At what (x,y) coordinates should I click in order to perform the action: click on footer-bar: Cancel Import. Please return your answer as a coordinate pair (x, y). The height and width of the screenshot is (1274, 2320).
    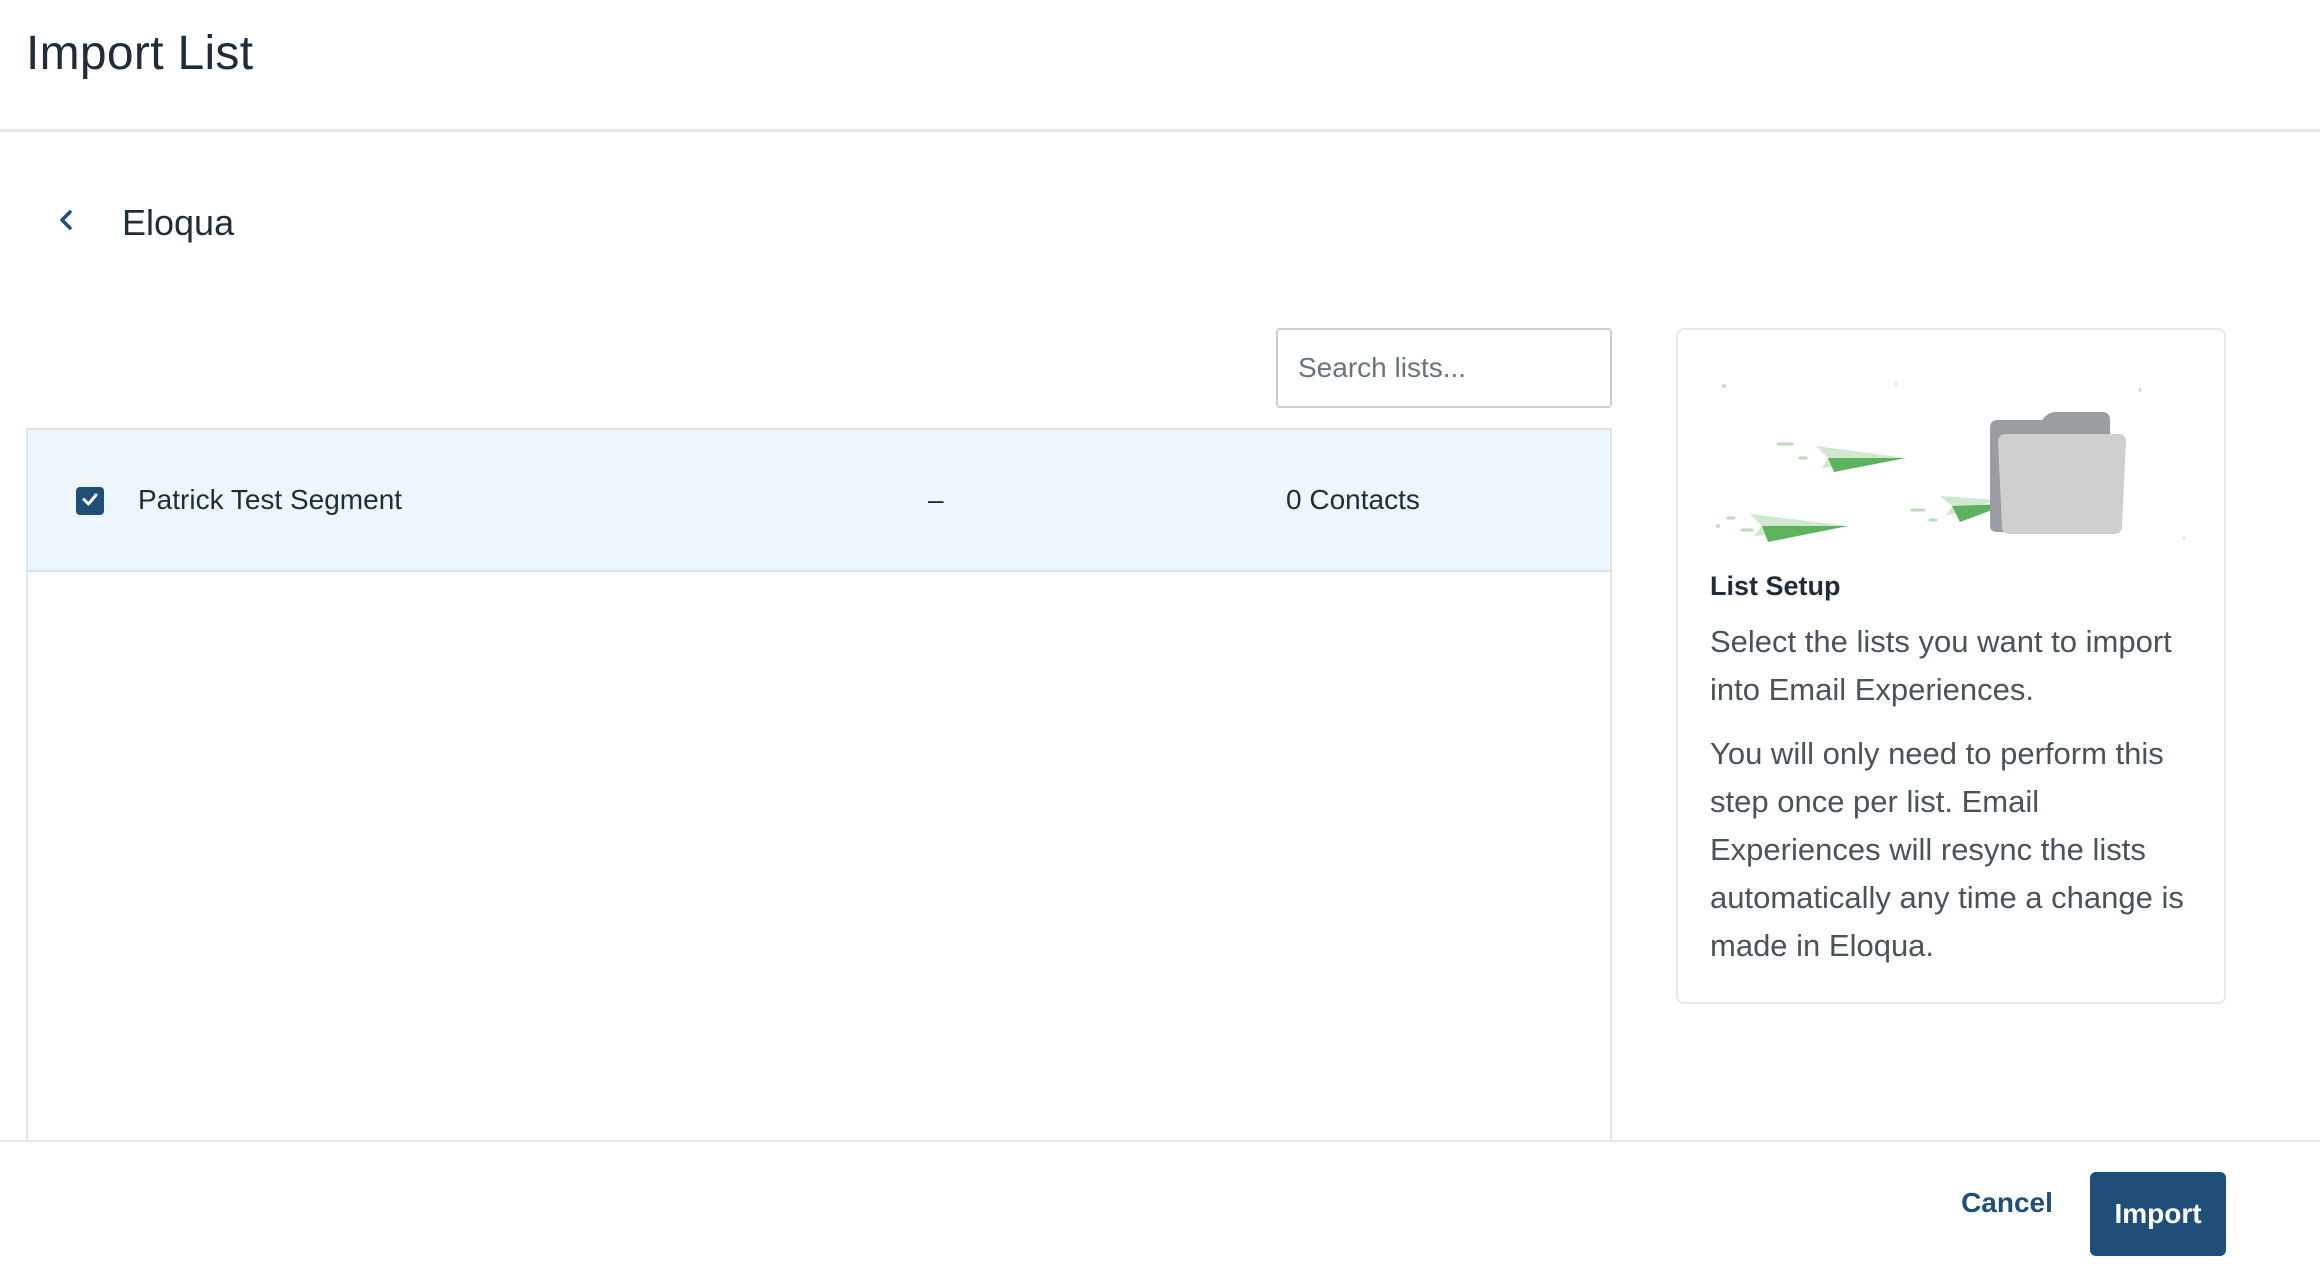
    Looking at the image, I should click on (1160, 1207).